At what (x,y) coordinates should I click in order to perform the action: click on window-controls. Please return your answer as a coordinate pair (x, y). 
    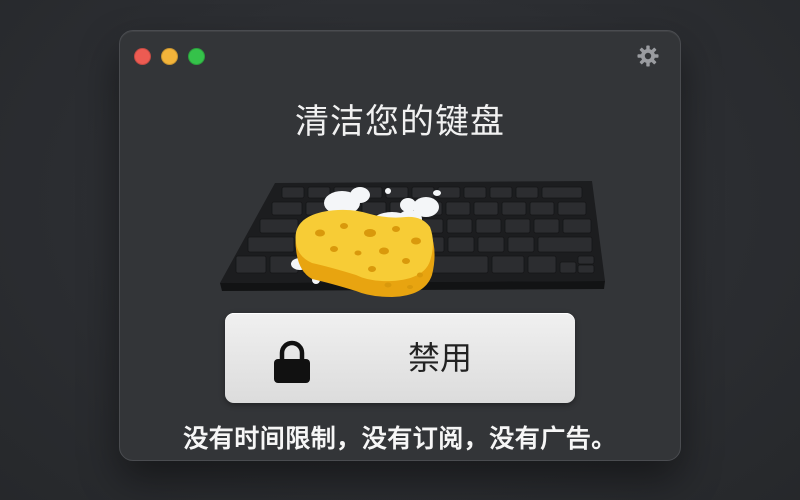
    Looking at the image, I should click on (169, 56).